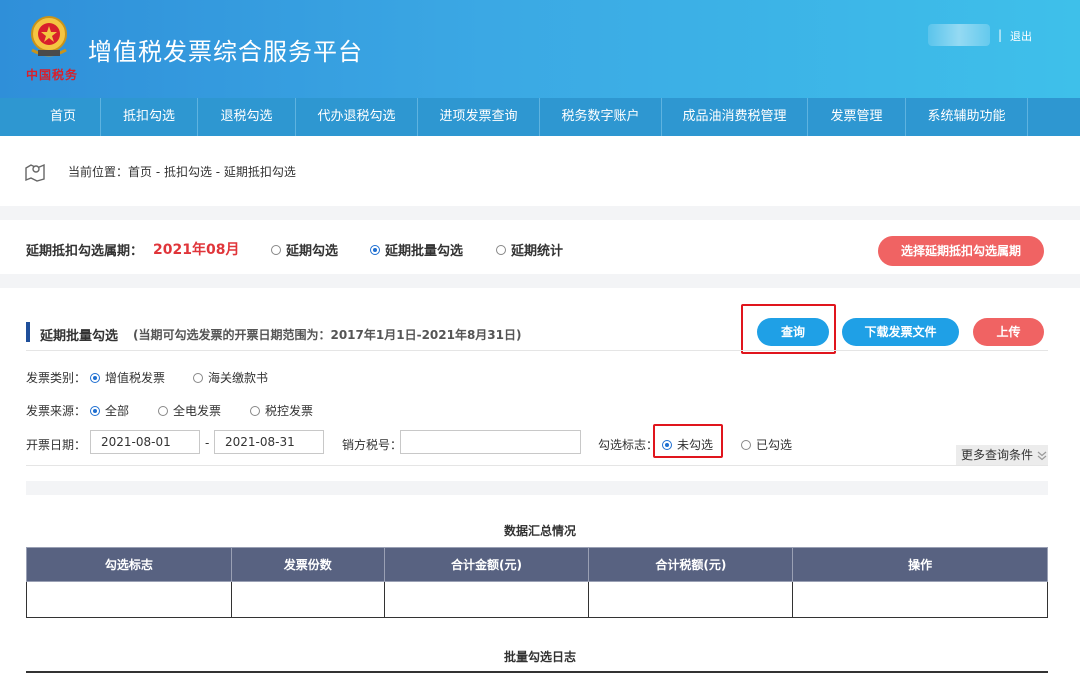 The width and height of the screenshot is (1080, 674). What do you see at coordinates (600, 117) in the screenshot?
I see `nav-item-tax-digital-account: 税务数字账户` at bounding box center [600, 117].